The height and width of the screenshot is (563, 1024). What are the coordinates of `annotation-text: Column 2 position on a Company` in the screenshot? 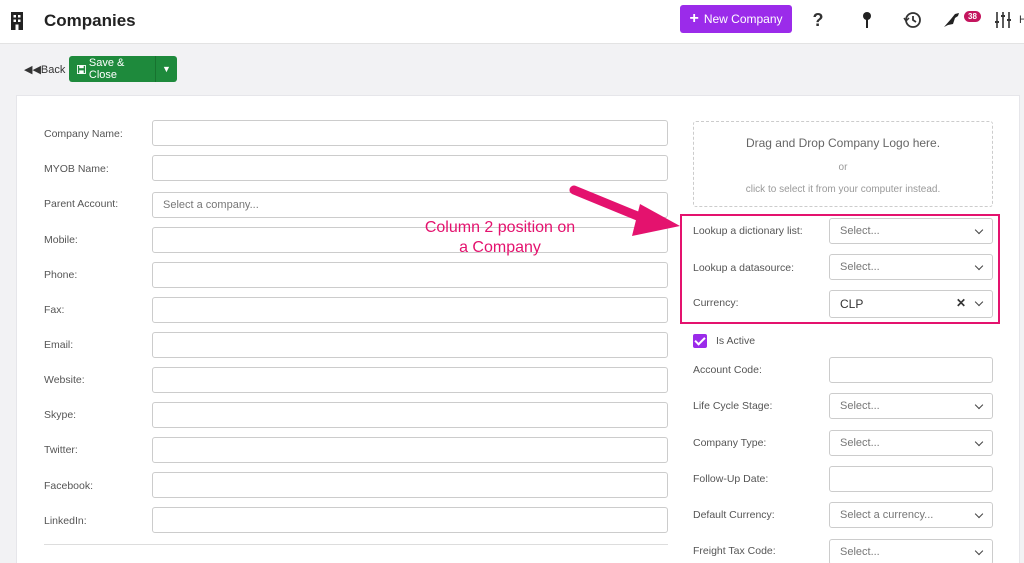 It's located at (500, 237).